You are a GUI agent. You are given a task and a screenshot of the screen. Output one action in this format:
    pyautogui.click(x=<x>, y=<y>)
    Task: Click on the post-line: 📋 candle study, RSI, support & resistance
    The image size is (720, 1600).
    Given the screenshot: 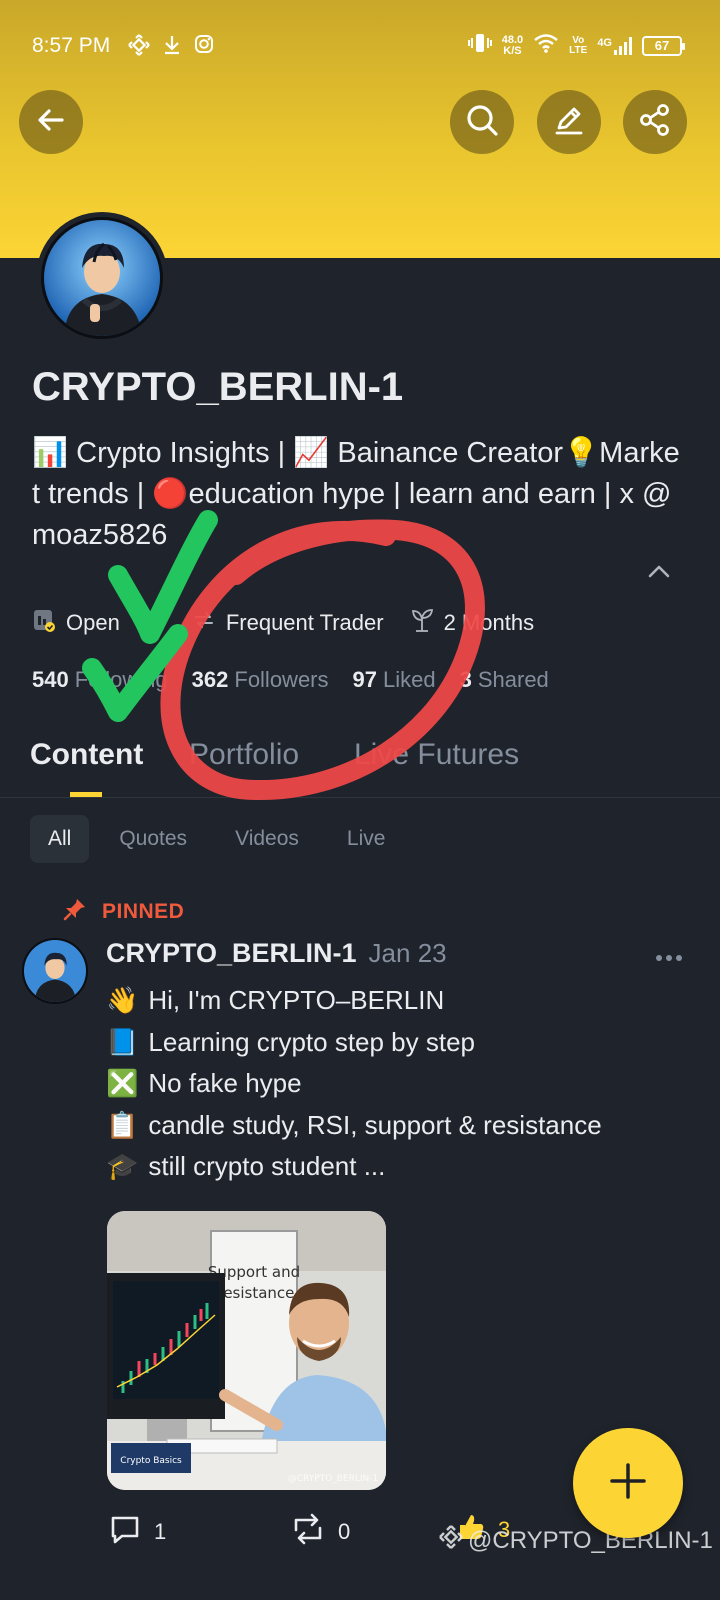 What is the action you would take?
    pyautogui.click(x=354, y=1124)
    